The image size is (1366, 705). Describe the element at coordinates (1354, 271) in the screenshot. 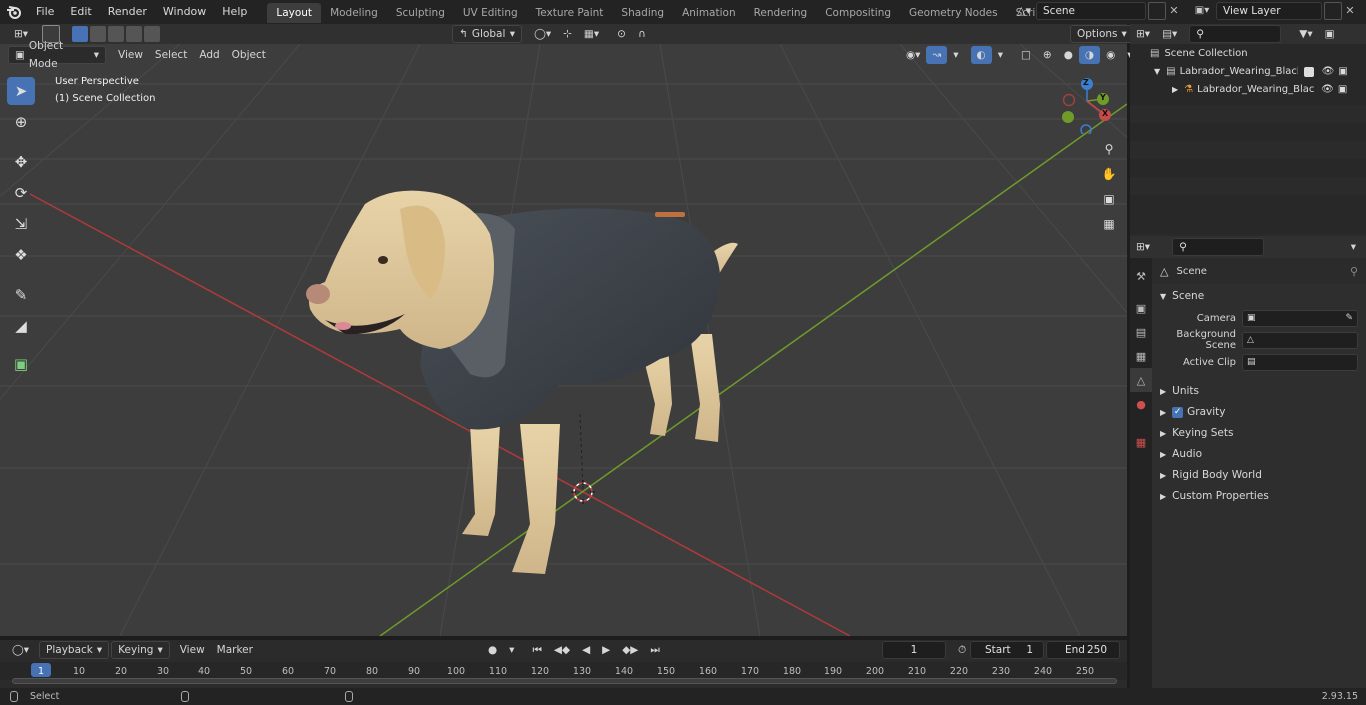

I see `pin-icon: ⚲` at that location.